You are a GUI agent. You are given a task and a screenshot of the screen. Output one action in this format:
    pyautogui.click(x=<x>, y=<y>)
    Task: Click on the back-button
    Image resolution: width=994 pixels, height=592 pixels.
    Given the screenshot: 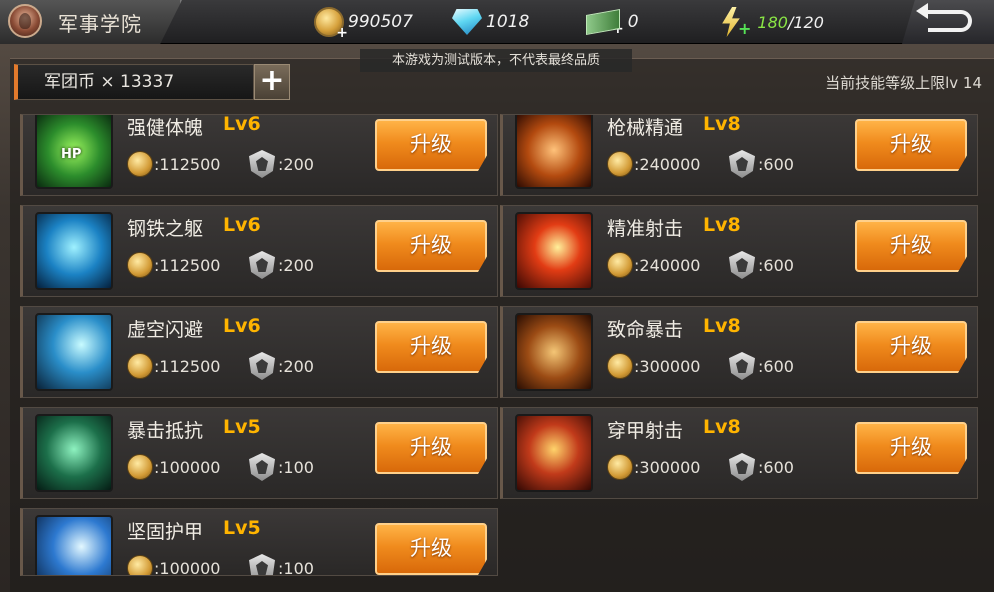 What is the action you would take?
    pyautogui.click(x=948, y=22)
    